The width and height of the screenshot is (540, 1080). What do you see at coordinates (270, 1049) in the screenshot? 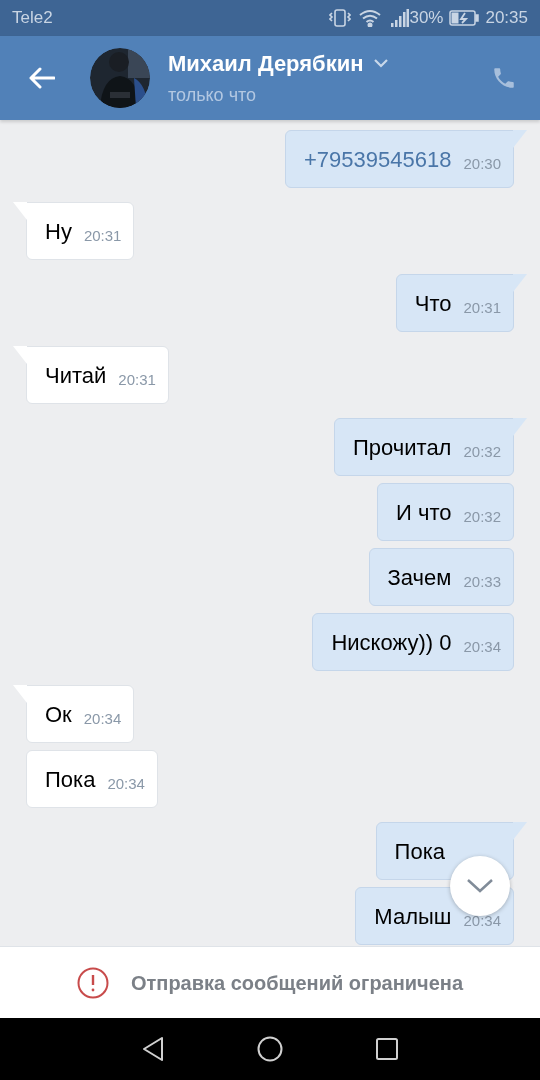
I see `home-nav-icon` at bounding box center [270, 1049].